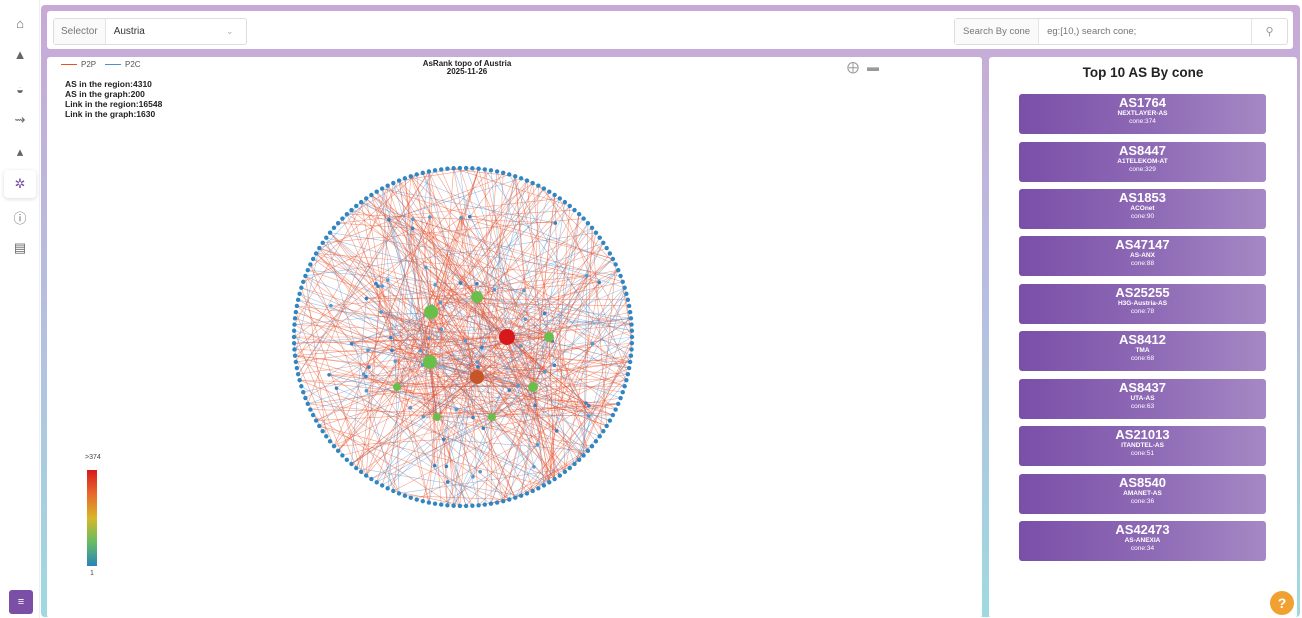  Describe the element at coordinates (1145, 31) in the screenshot. I see `search-input` at that location.